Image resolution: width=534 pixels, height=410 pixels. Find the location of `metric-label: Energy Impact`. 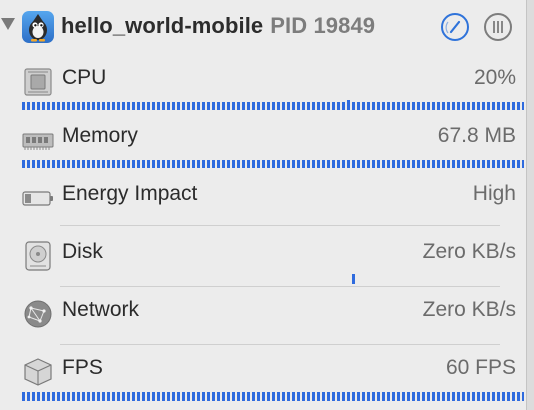

metric-label: Energy Impact is located at coordinates (130, 193).